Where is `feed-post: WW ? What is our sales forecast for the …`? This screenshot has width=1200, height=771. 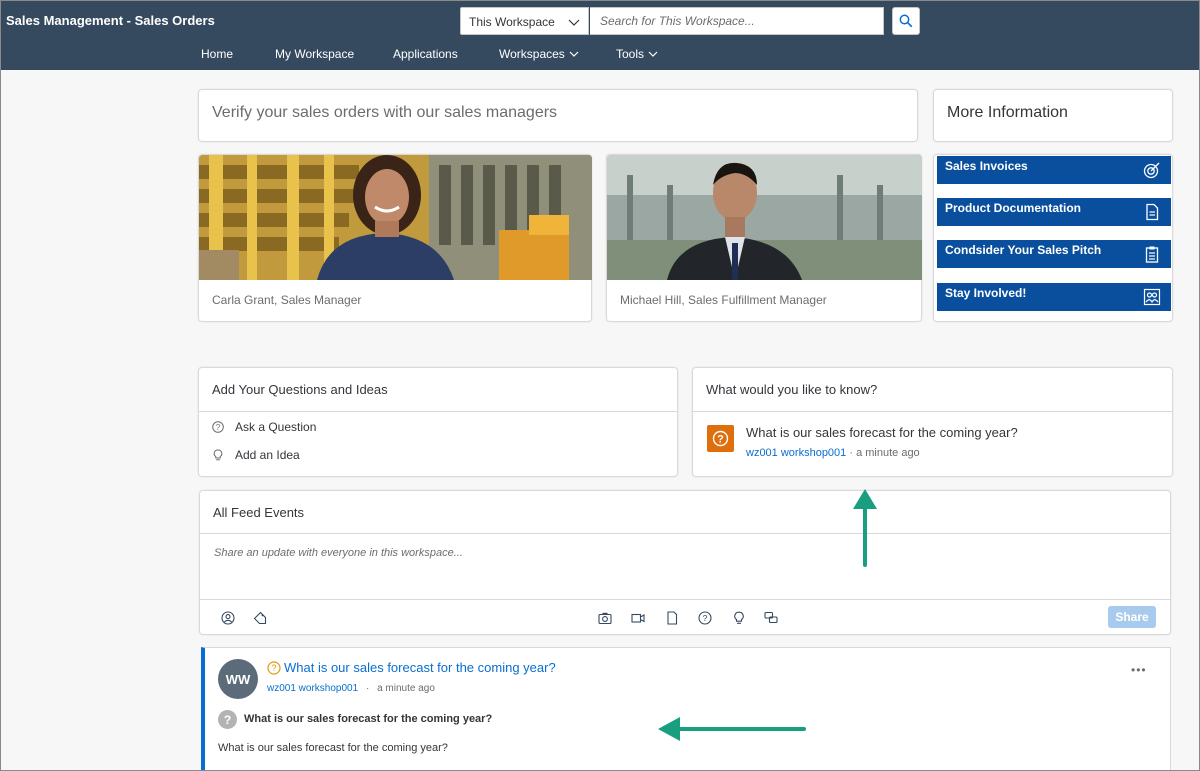 feed-post: WW ? What is our sales forecast for the … is located at coordinates (686, 708).